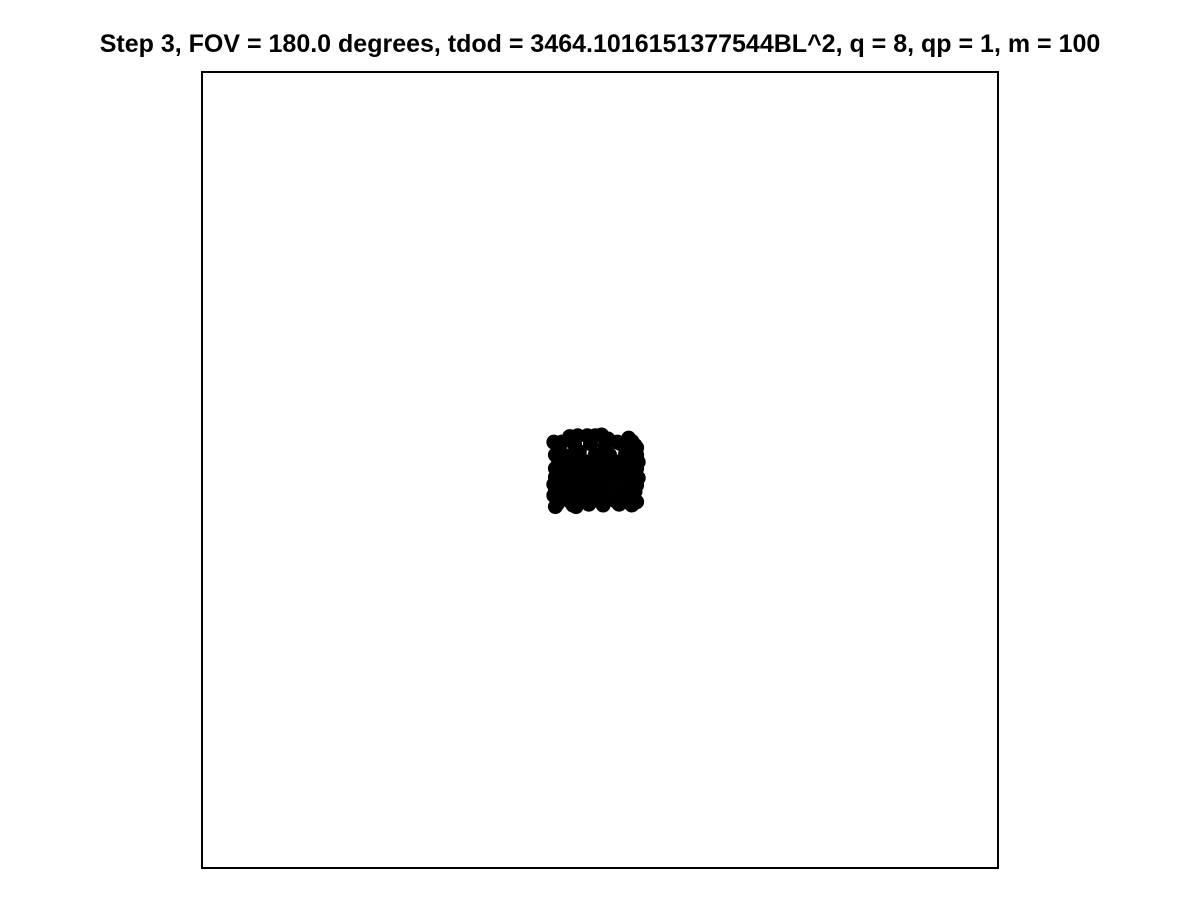  I want to click on points-layer, so click(596, 471).